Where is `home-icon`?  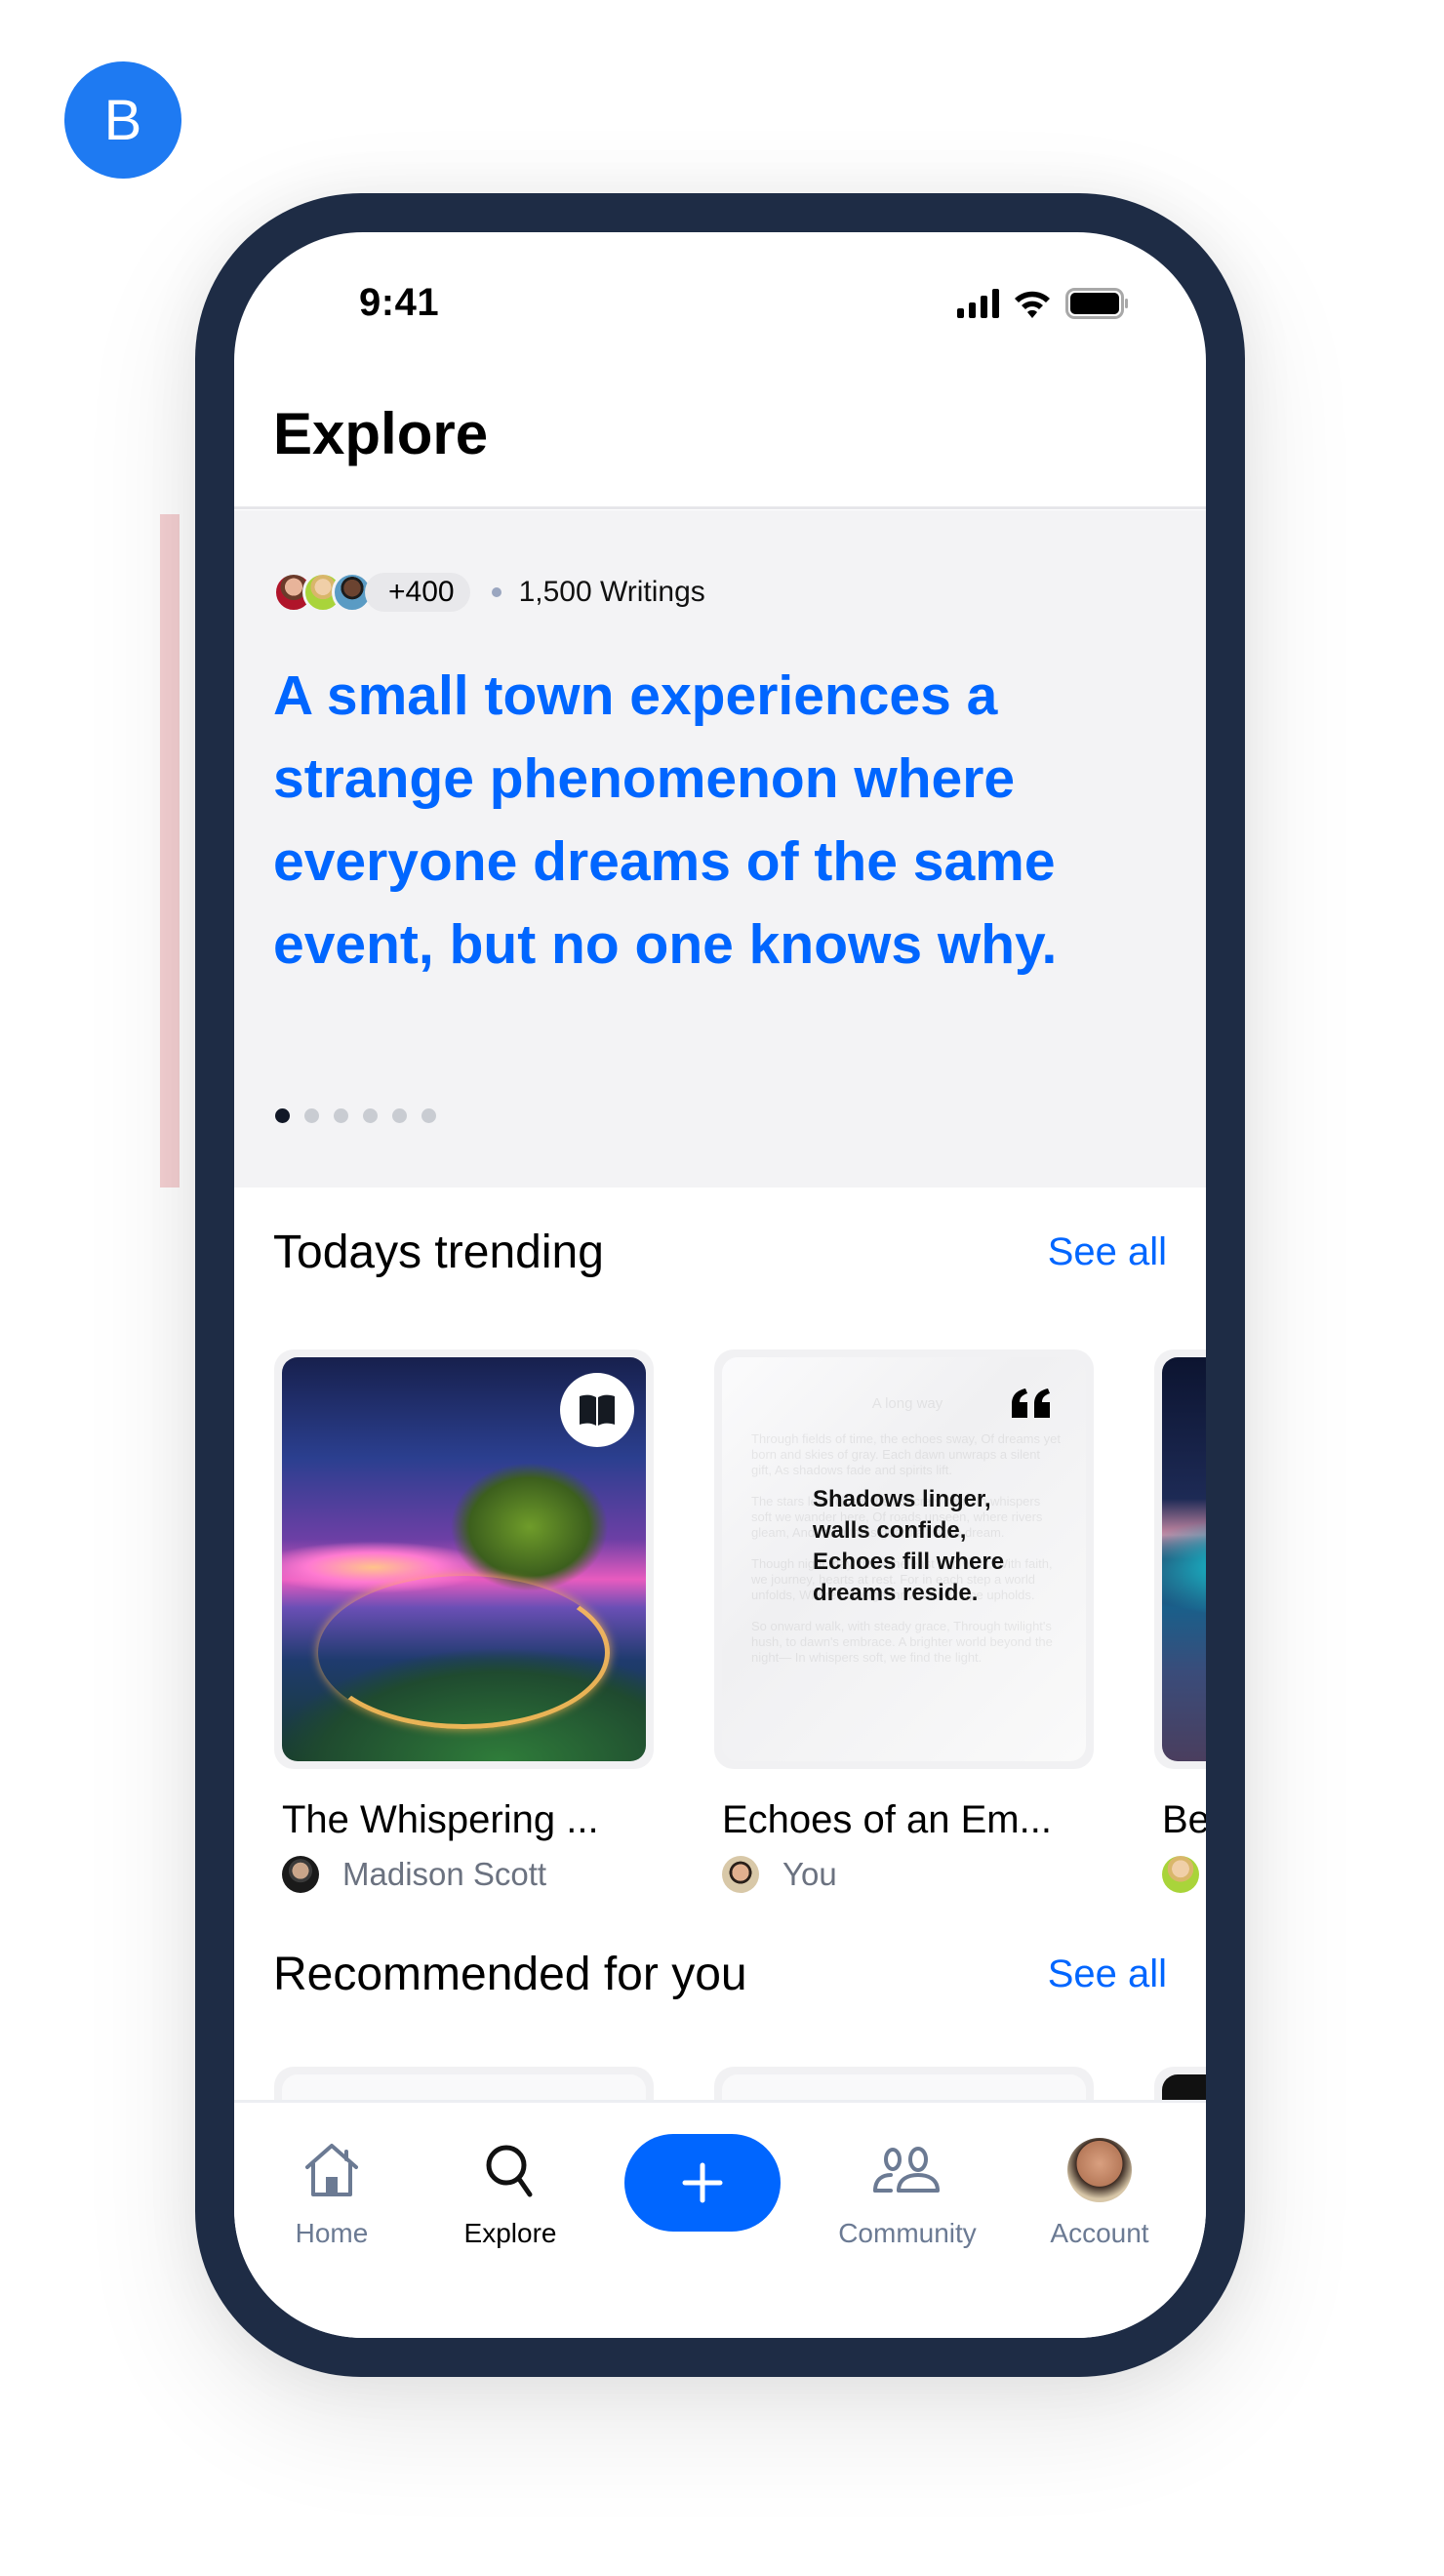
home-icon is located at coordinates (331, 2170).